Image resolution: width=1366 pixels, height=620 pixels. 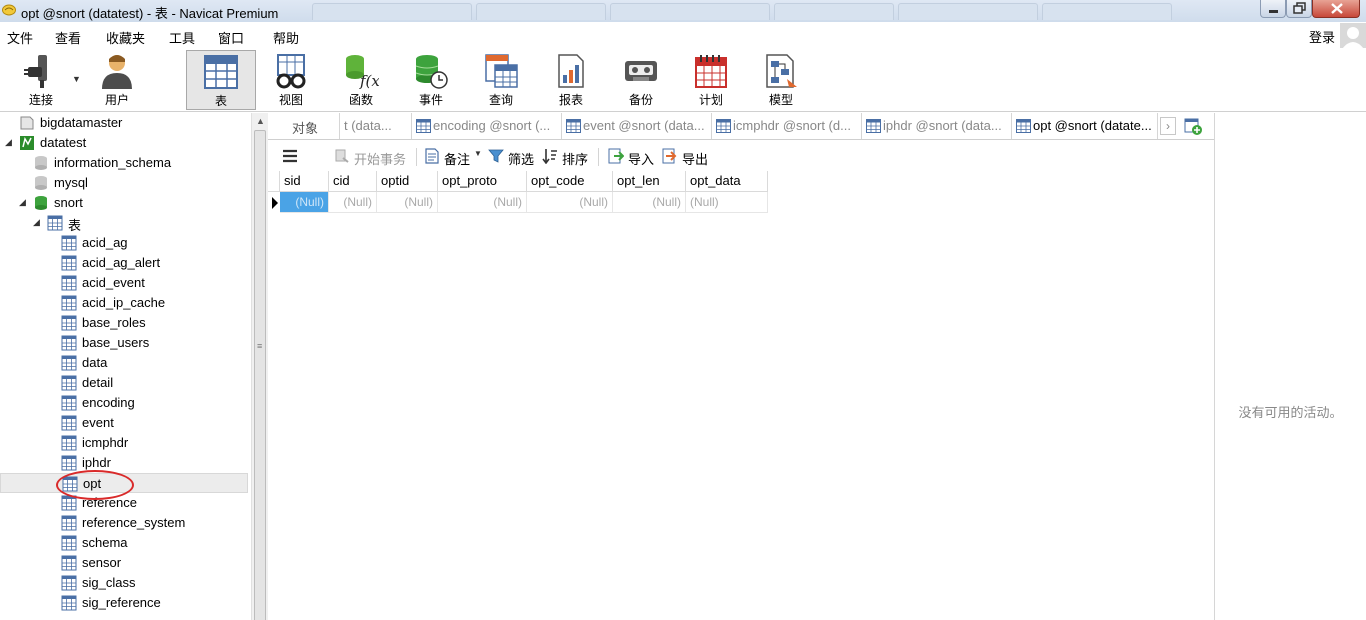 I want to click on menu-help: 帮助, so click(x=286, y=37).